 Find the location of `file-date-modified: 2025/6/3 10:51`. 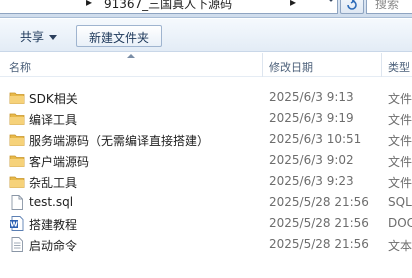

file-date-modified: 2025/6/3 10:51 is located at coordinates (315, 139).